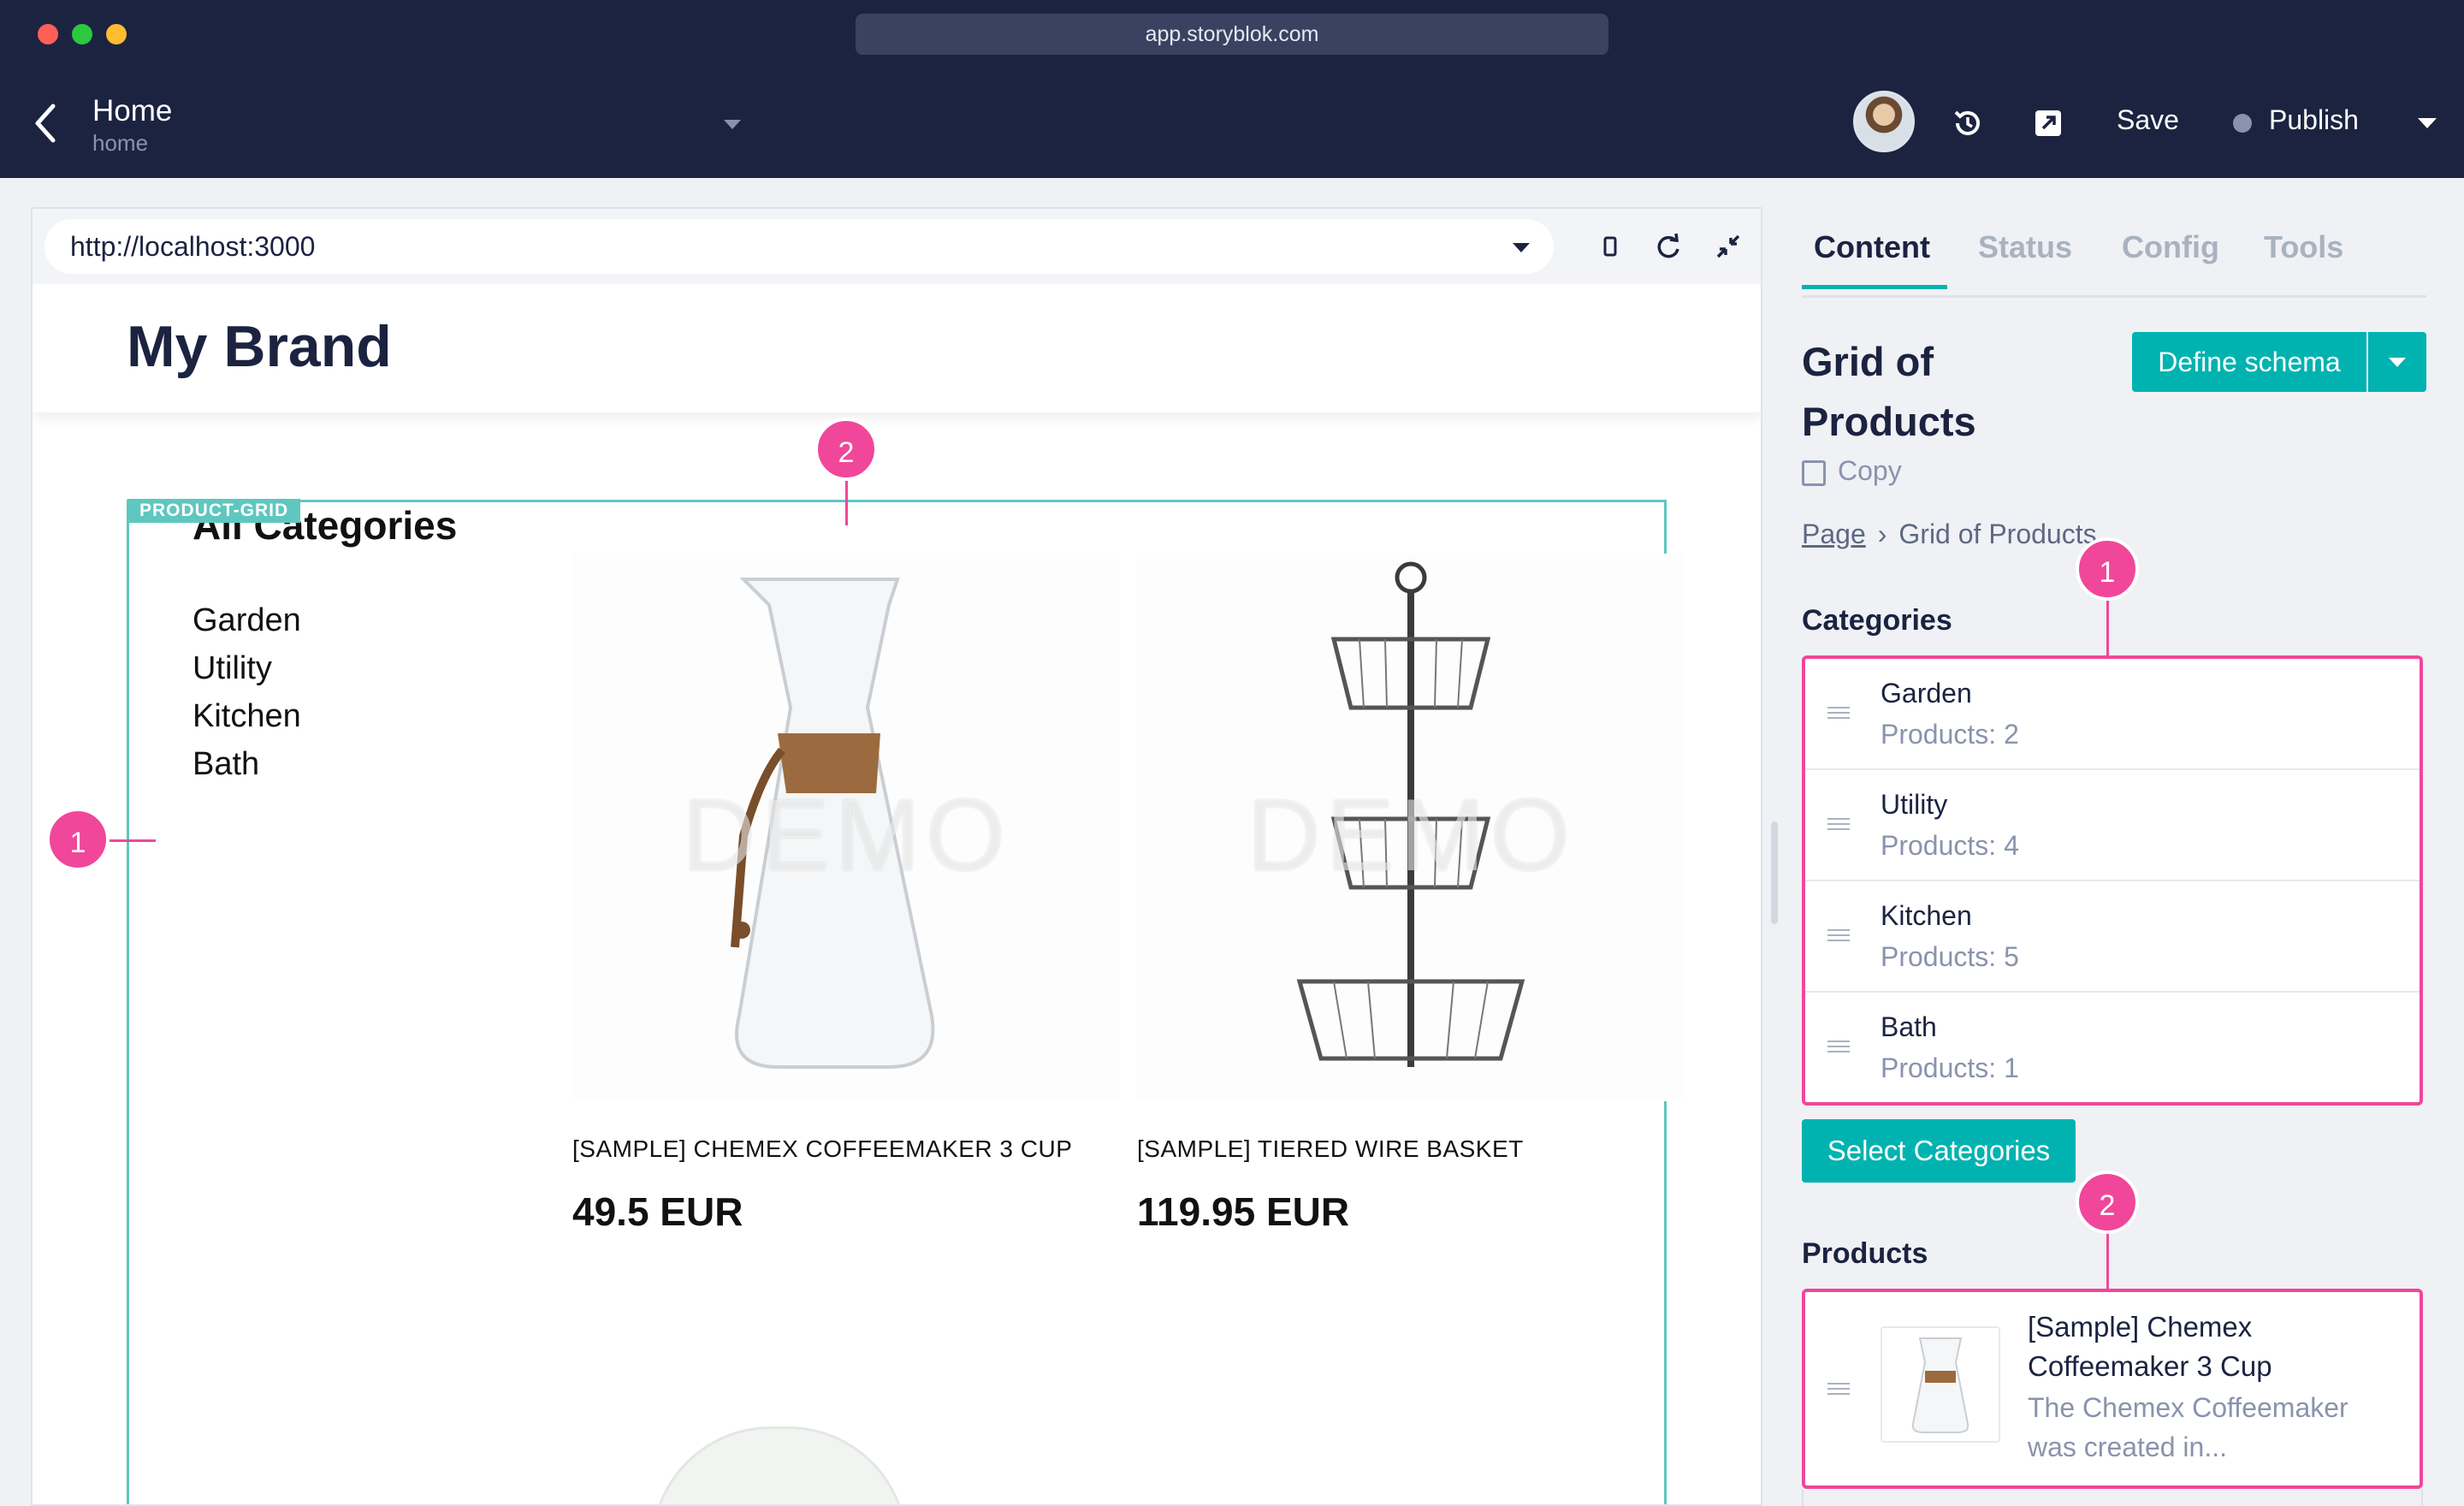 The height and width of the screenshot is (1506, 2464). Describe the element at coordinates (1610, 246) in the screenshot. I see `mobile-view-icon` at that location.